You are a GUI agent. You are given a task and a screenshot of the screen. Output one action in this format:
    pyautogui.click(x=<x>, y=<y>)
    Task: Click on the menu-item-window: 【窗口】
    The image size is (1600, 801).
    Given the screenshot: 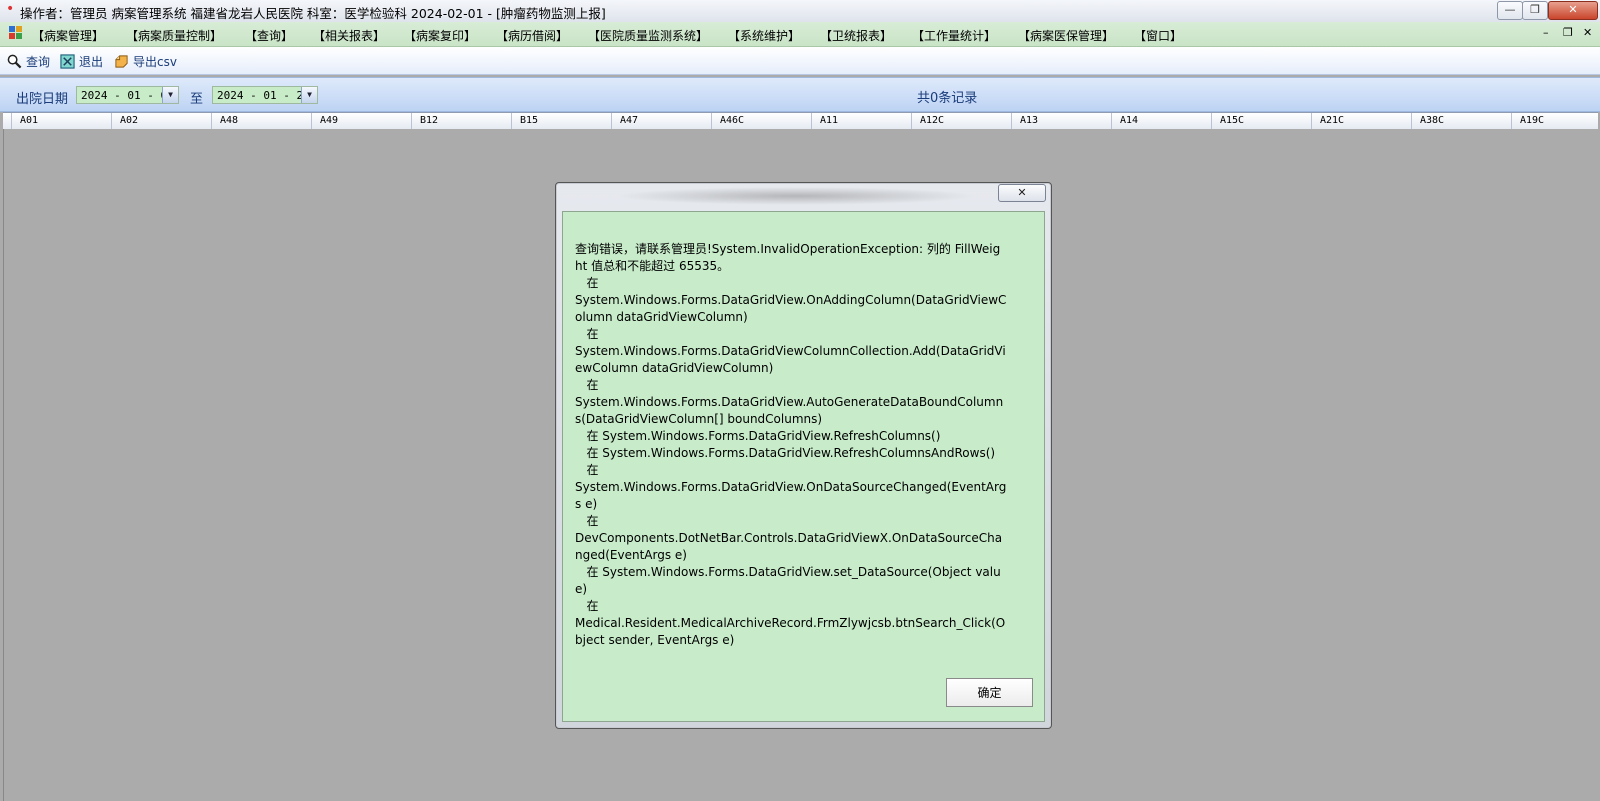 What is the action you would take?
    pyautogui.click(x=1158, y=35)
    